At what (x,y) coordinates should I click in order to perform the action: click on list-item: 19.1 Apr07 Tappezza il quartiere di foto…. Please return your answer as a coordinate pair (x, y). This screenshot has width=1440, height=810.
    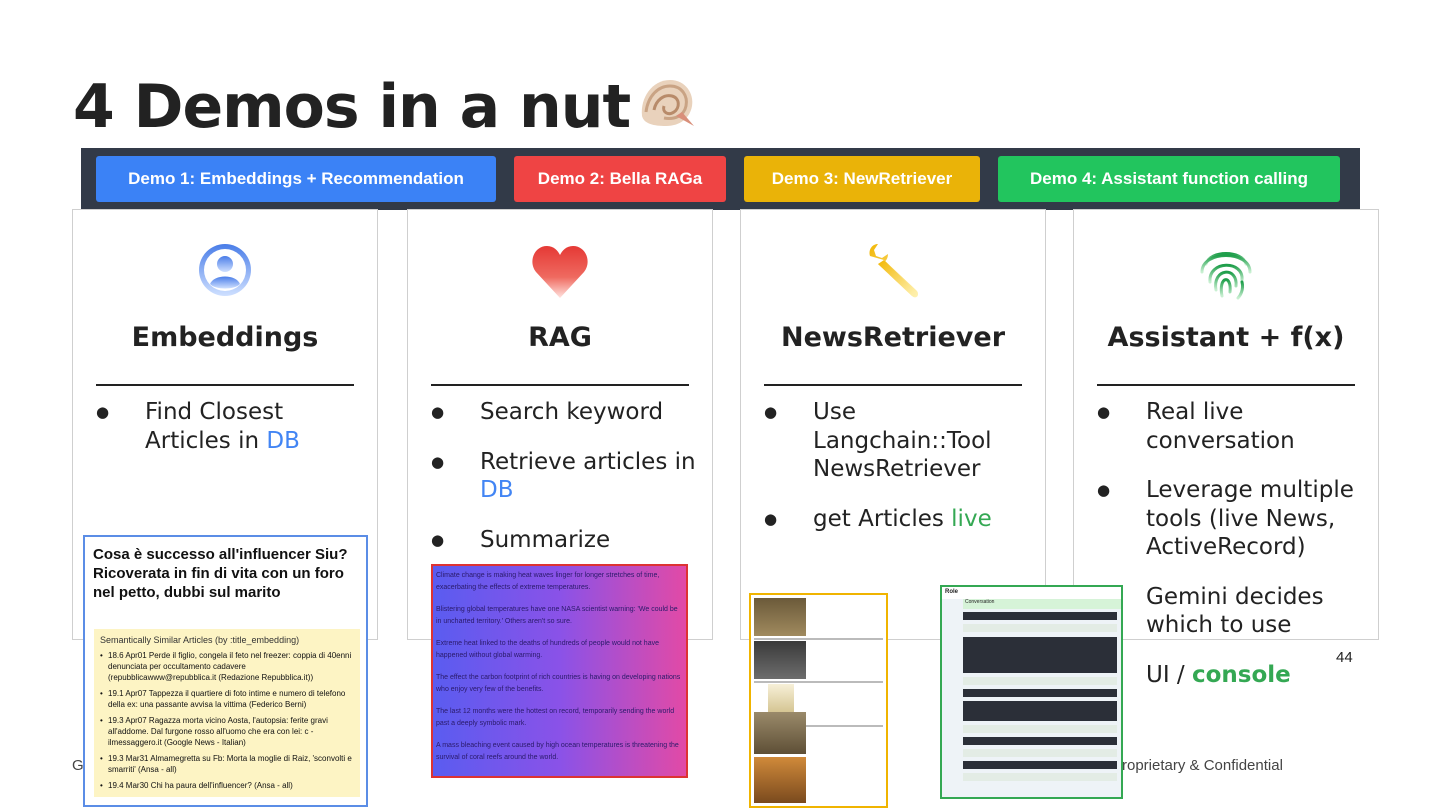
    Looking at the image, I should click on (227, 699).